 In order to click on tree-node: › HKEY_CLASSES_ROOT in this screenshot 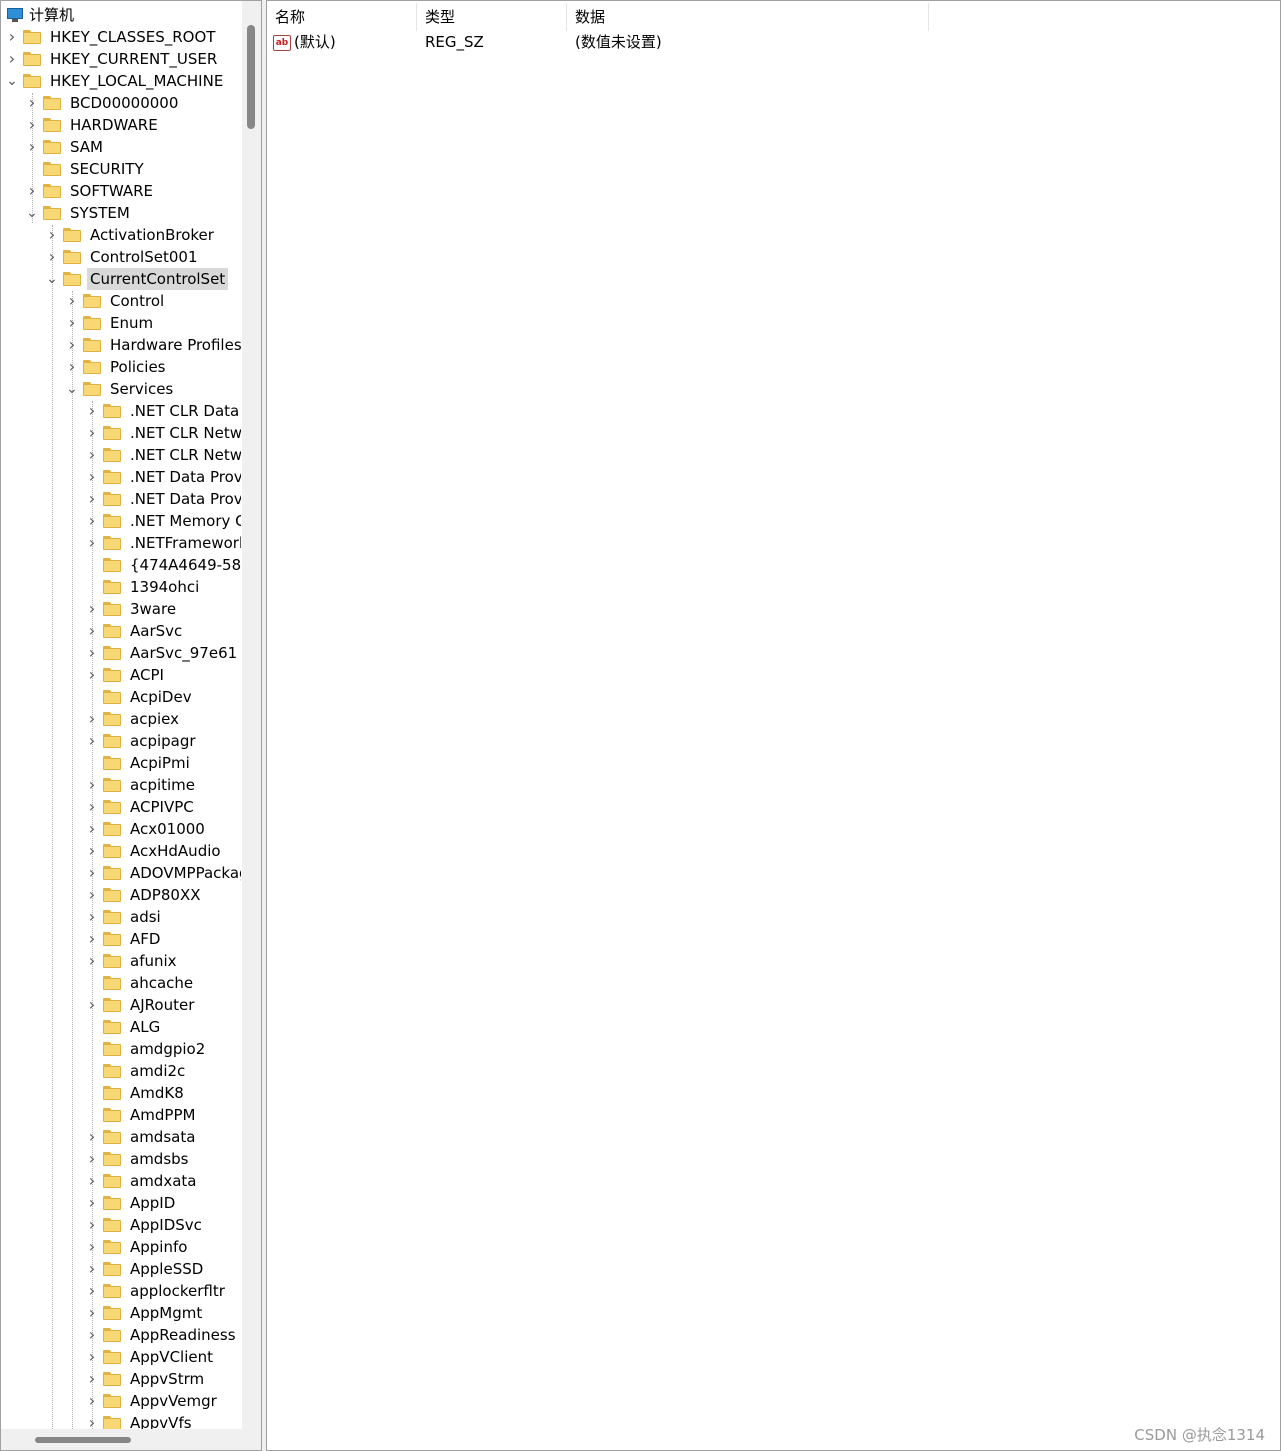, I will do `click(111, 37)`.